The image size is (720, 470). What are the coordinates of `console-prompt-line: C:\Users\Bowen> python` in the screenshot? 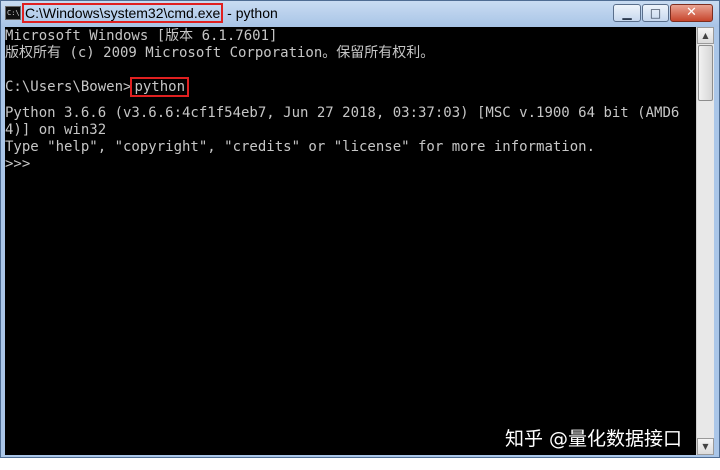 It's located at (97, 87).